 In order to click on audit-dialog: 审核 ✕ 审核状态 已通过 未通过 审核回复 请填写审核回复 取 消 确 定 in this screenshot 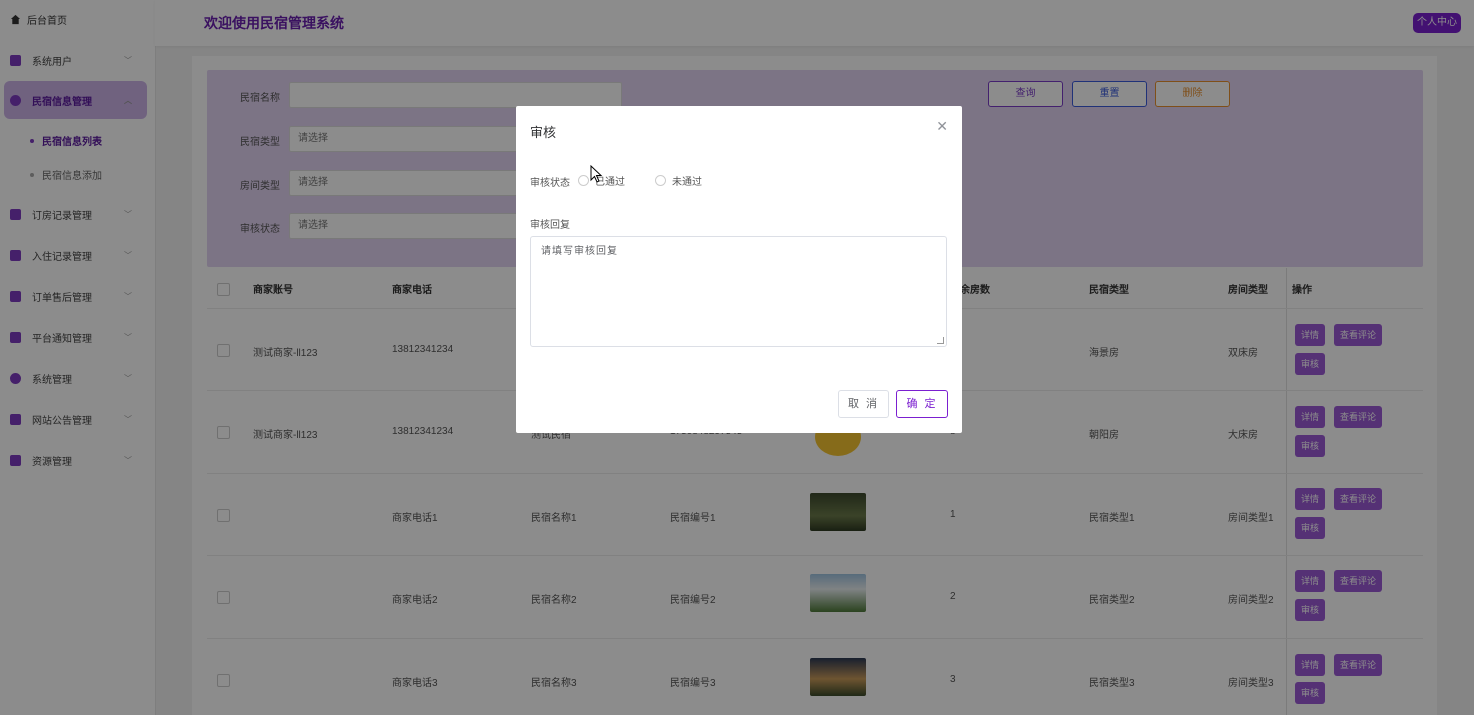, I will do `click(739, 269)`.